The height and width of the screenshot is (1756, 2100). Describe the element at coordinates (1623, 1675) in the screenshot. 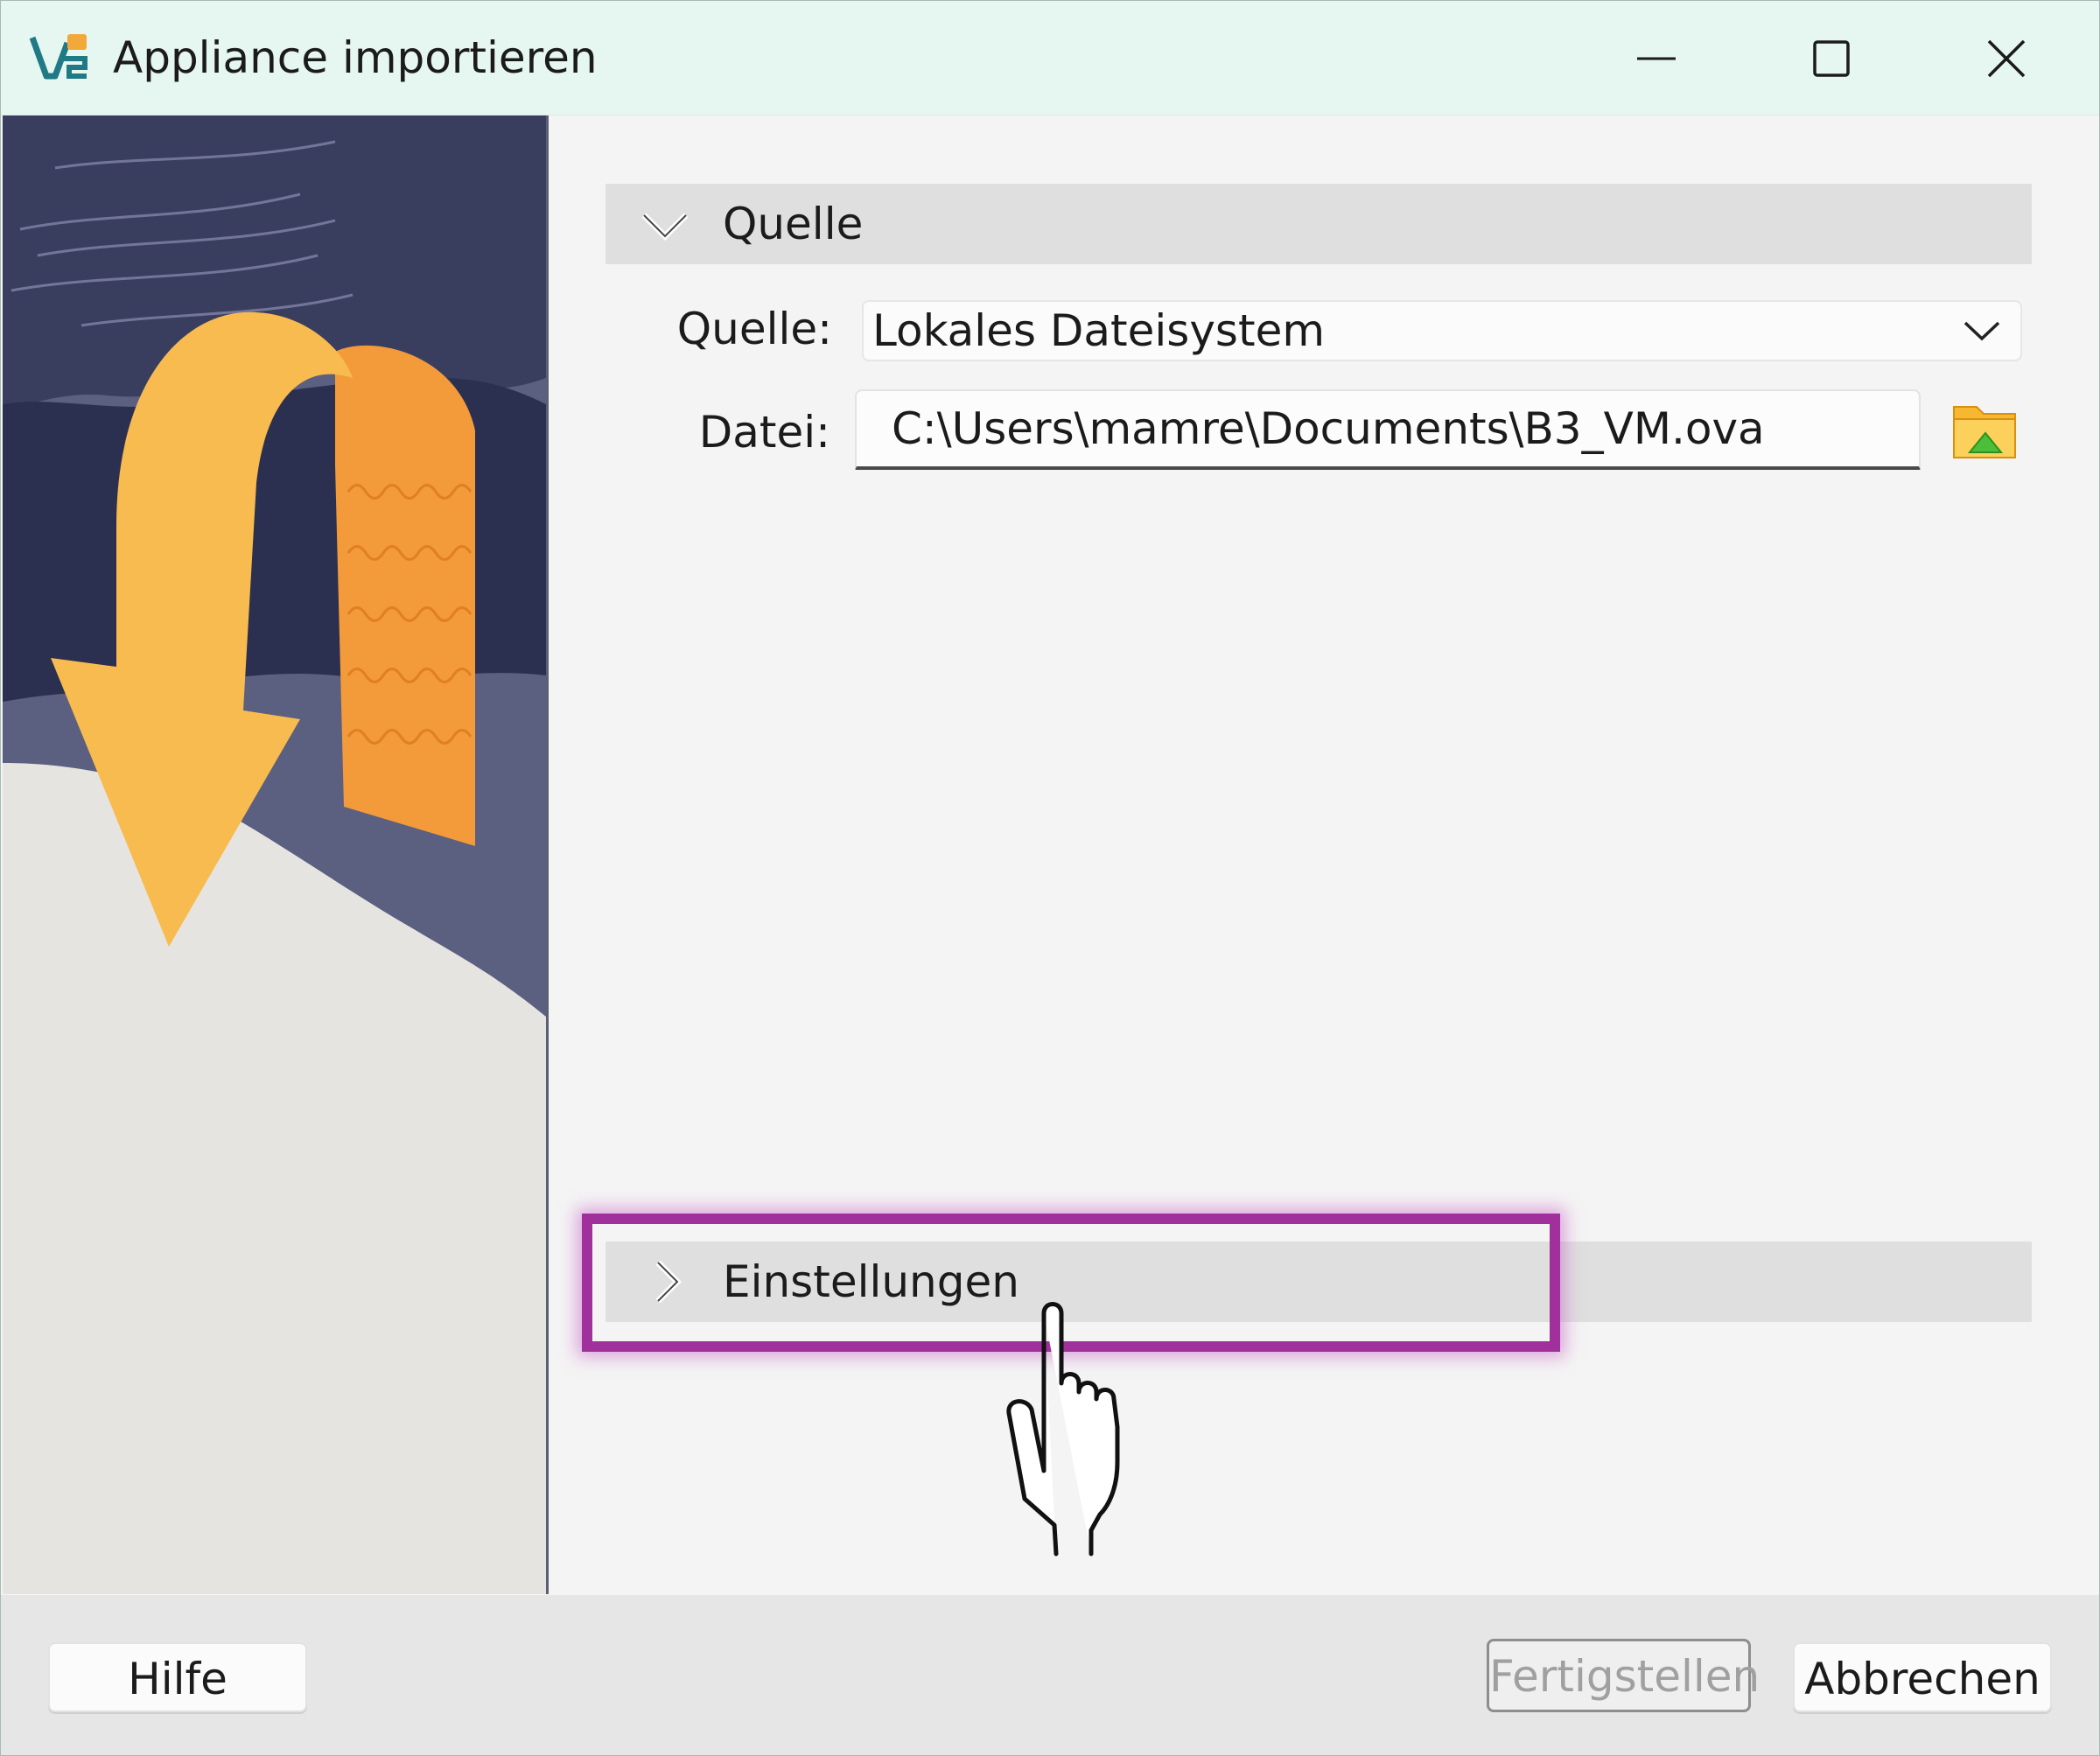

I see `finish-button: Fertigstellen` at that location.